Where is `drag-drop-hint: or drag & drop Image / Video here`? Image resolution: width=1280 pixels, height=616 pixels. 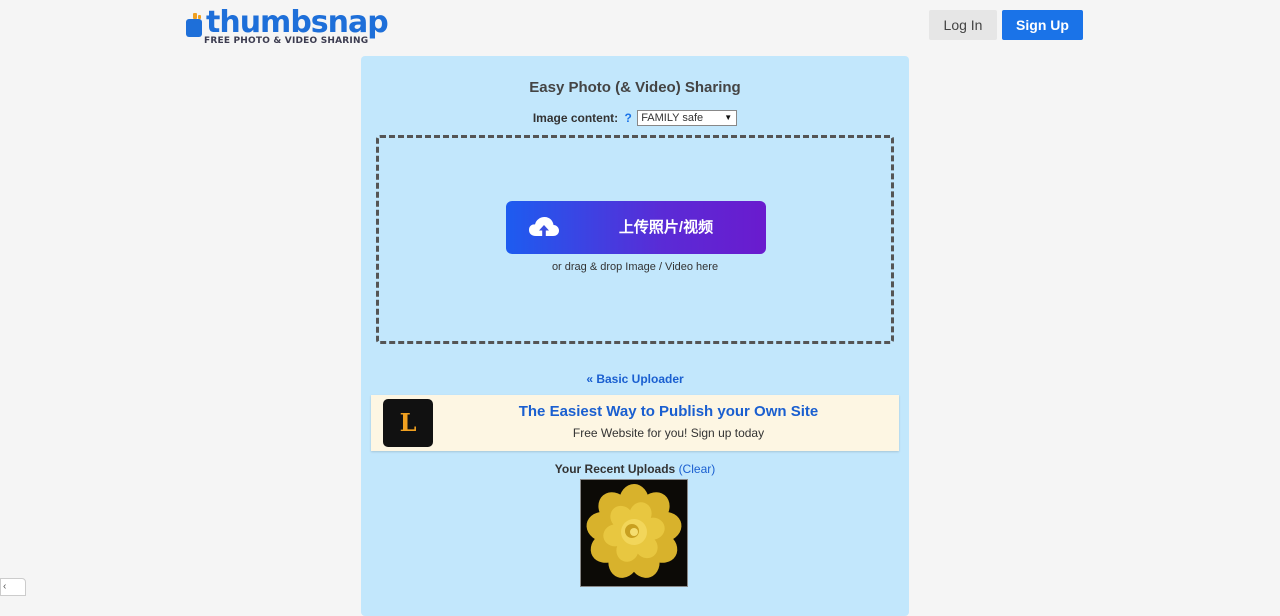 drag-drop-hint: or drag & drop Image / Video here is located at coordinates (635, 267).